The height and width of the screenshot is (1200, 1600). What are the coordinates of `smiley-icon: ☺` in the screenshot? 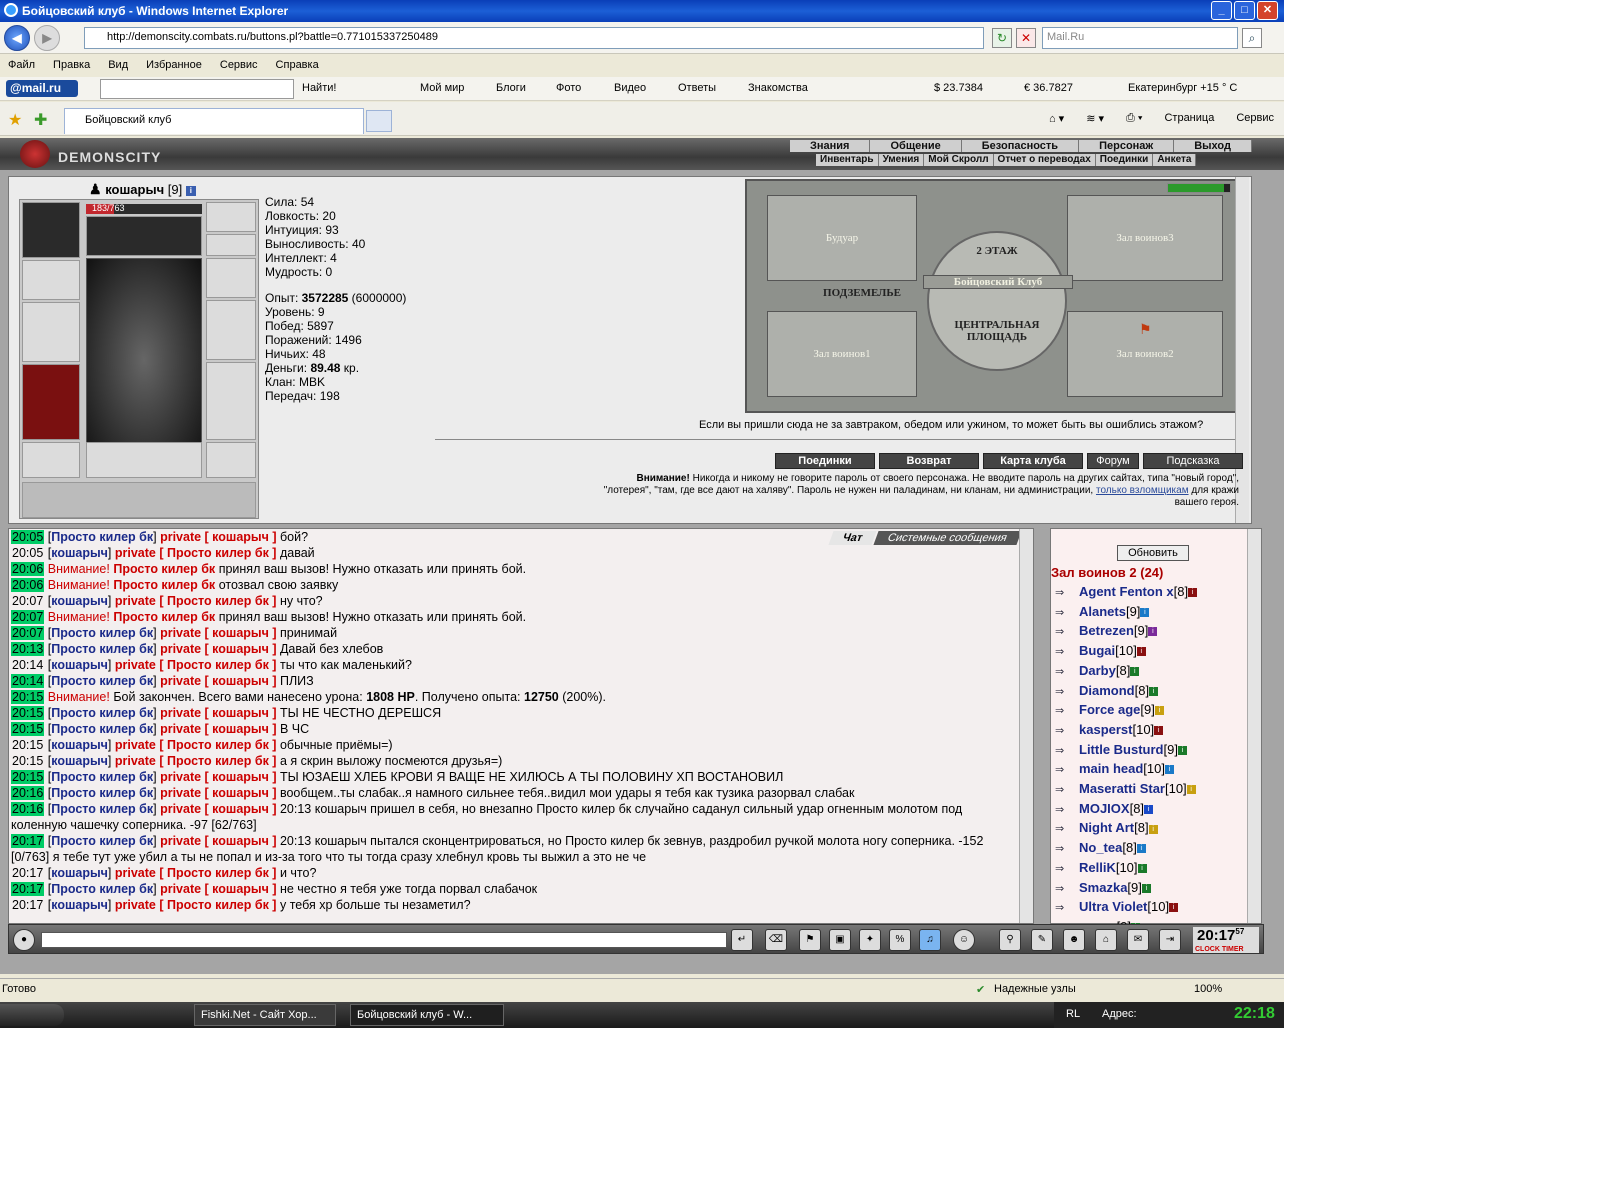 It's located at (964, 940).